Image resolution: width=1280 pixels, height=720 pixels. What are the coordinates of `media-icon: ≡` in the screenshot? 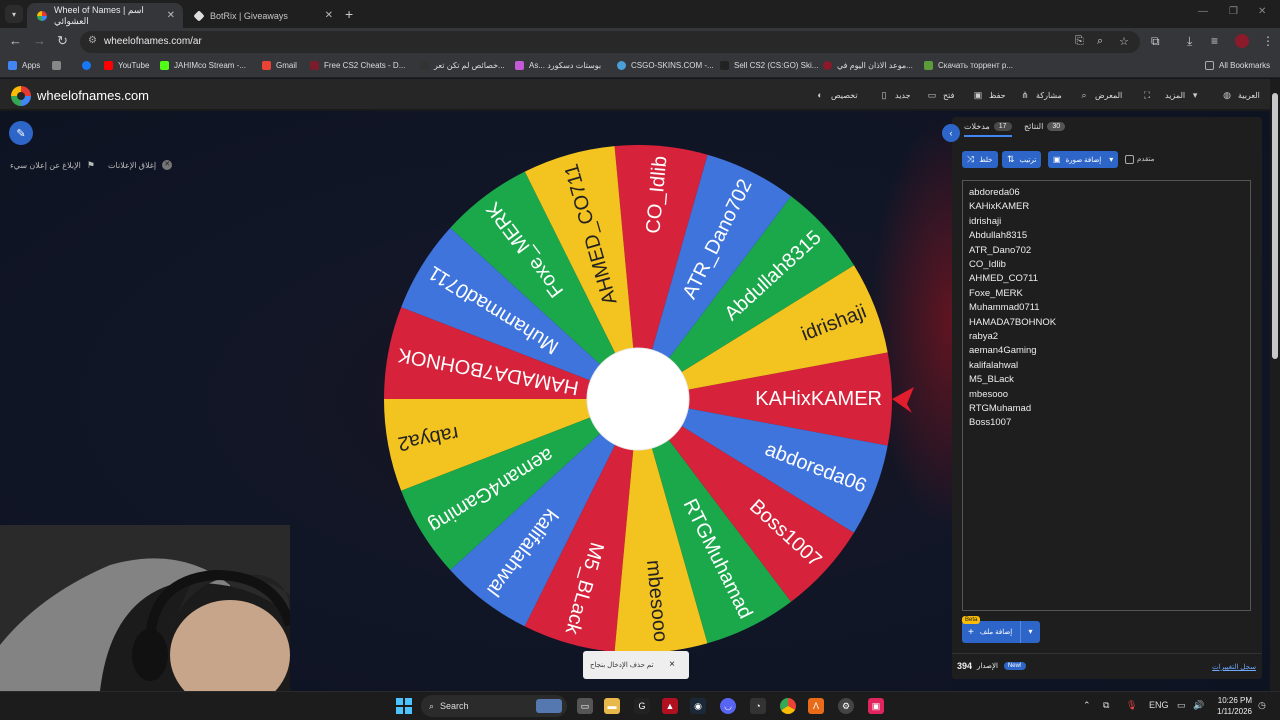 It's located at (1214, 41).